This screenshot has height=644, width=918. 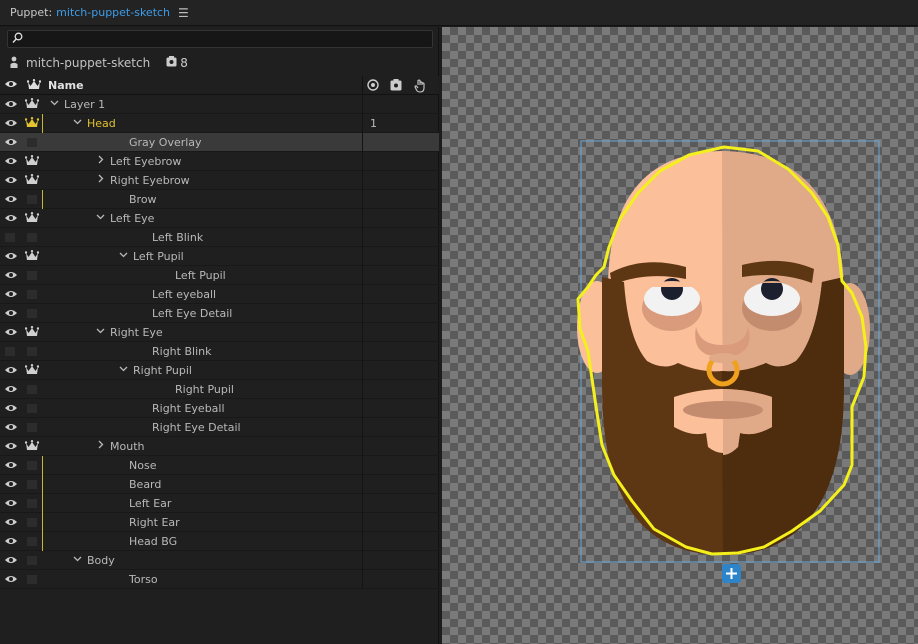 I want to click on layer-row: Right Eyeball, so click(x=219, y=408).